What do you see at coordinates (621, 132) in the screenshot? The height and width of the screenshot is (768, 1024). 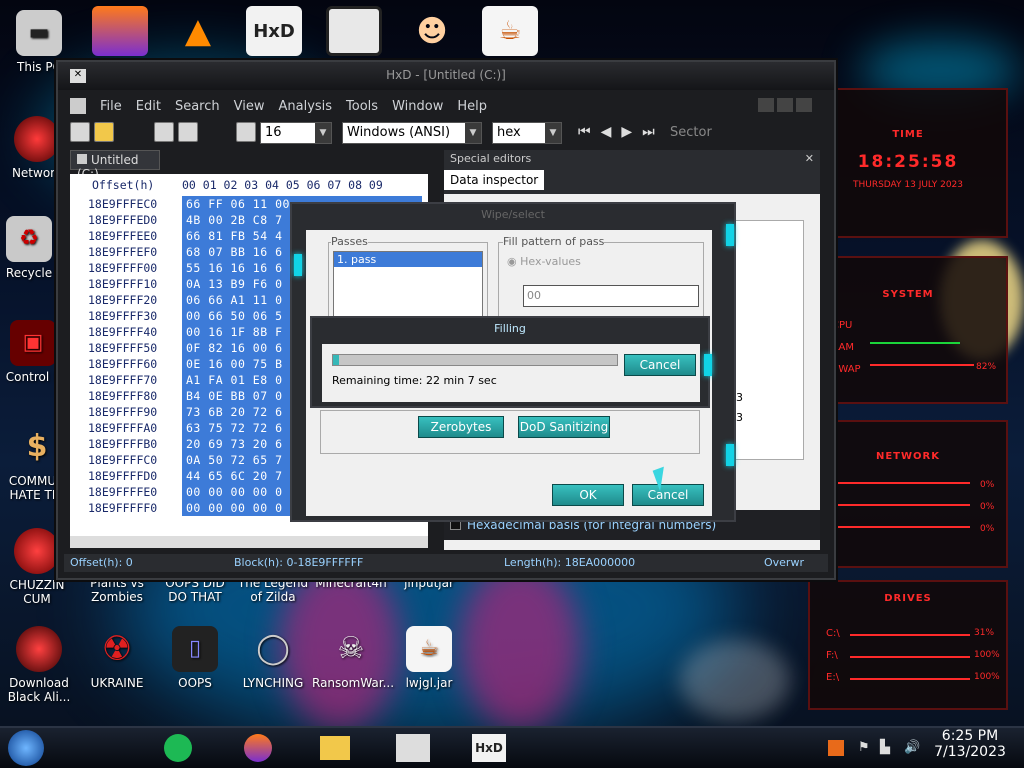 I see `sector-nav-icons: ⏮◀▶⏭` at bounding box center [621, 132].